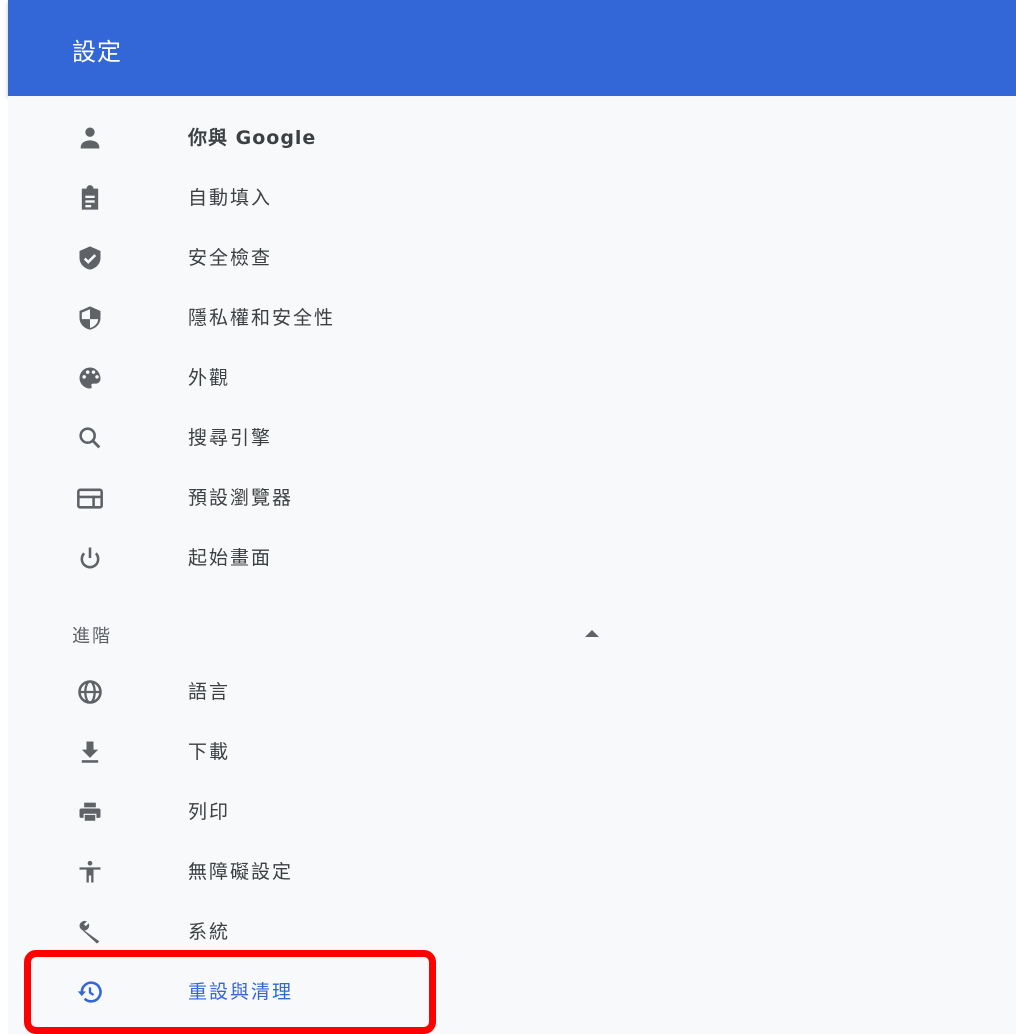  What do you see at coordinates (512, 438) in the screenshot?
I see `menu-item-search-engine: 搜尋引擎` at bounding box center [512, 438].